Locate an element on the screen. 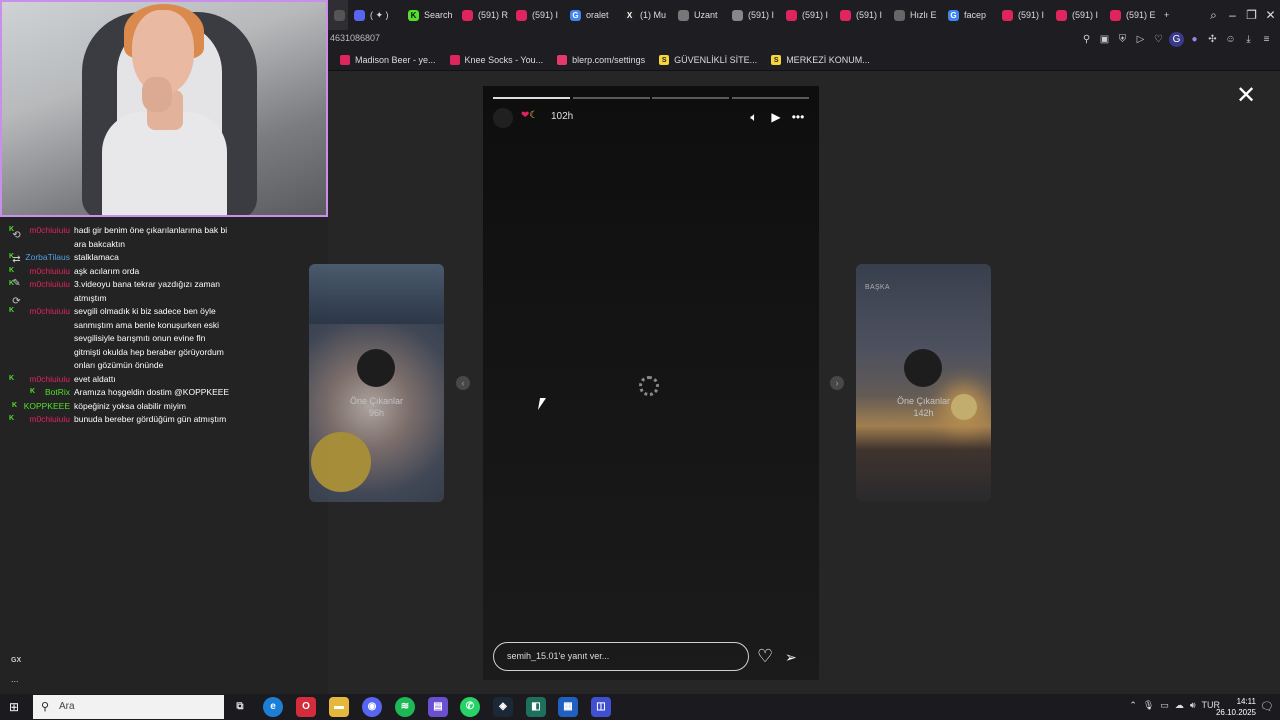  minimize-icon: – is located at coordinates (1232, 15).